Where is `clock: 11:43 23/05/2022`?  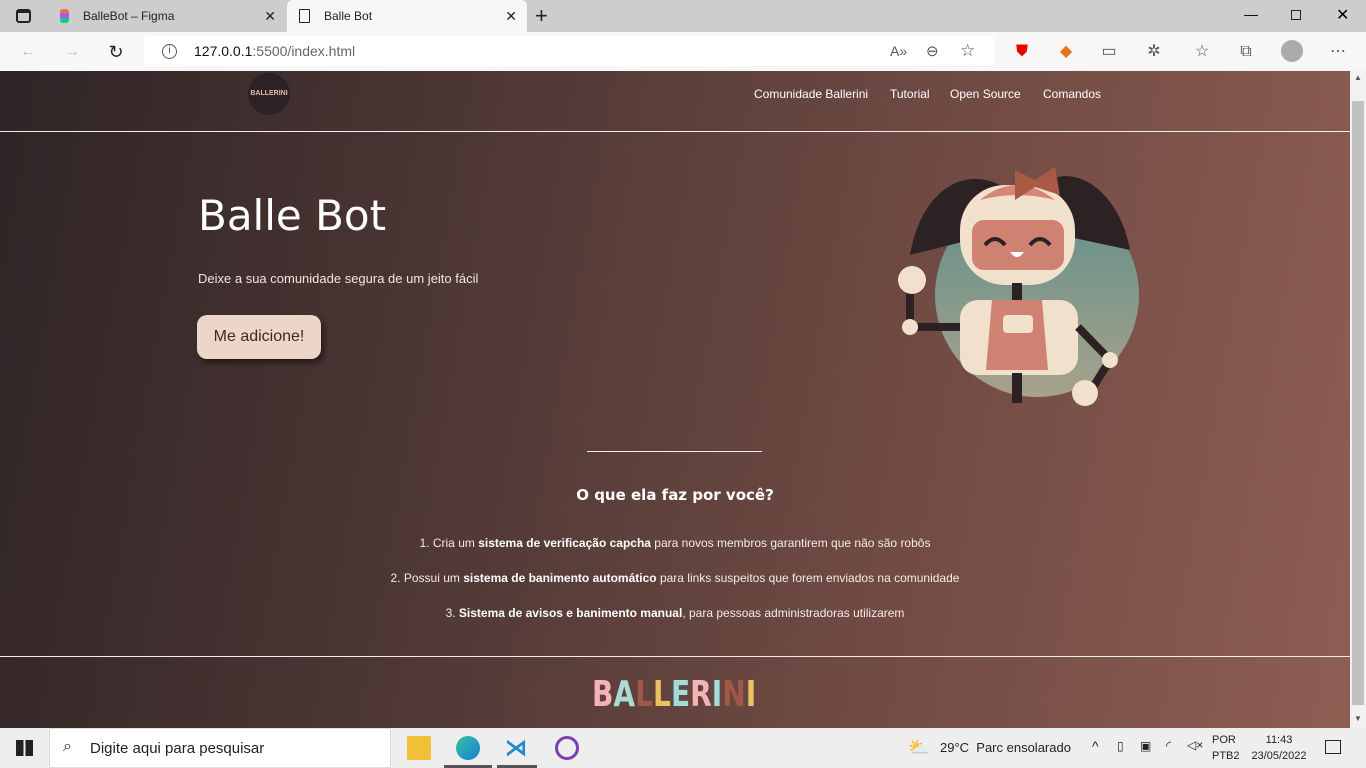
clock: 11:43 23/05/2022 is located at coordinates (1279, 748).